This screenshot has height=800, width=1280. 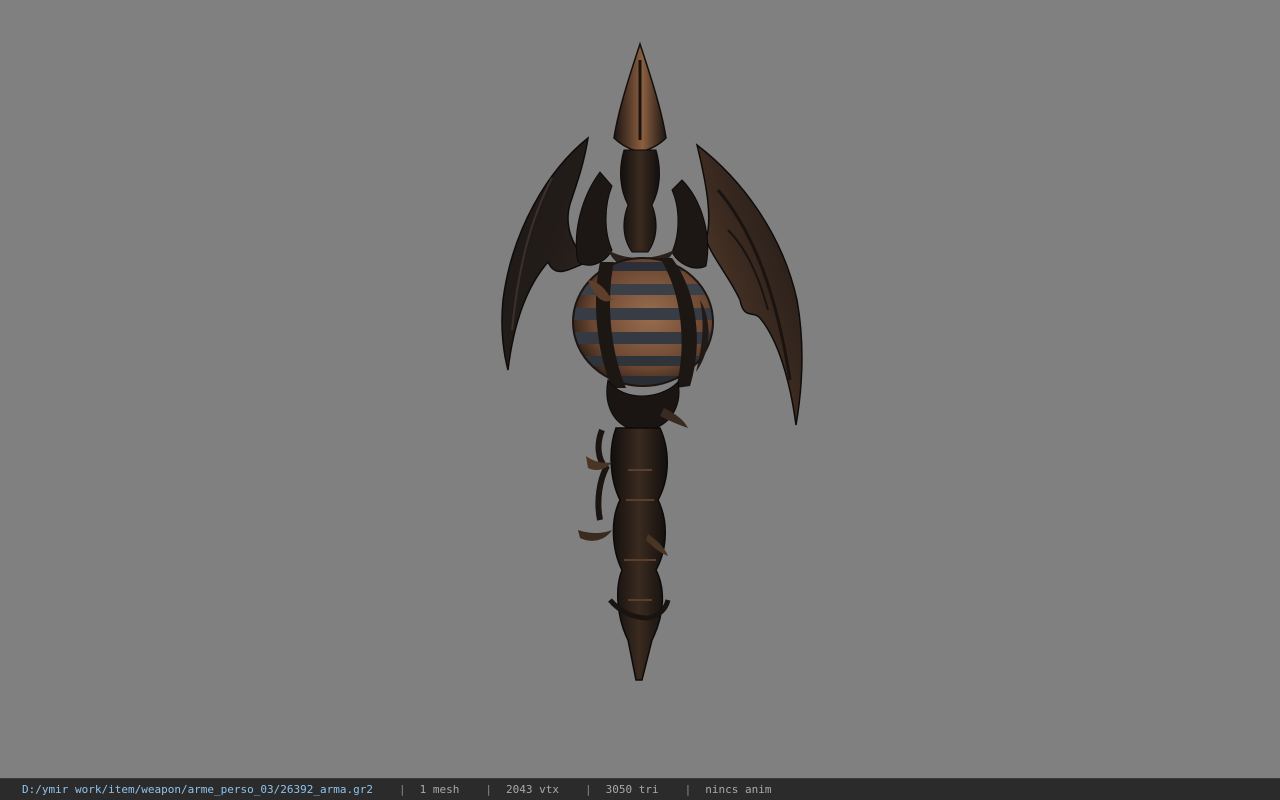 What do you see at coordinates (639, 554) in the screenshot?
I see `handle` at bounding box center [639, 554].